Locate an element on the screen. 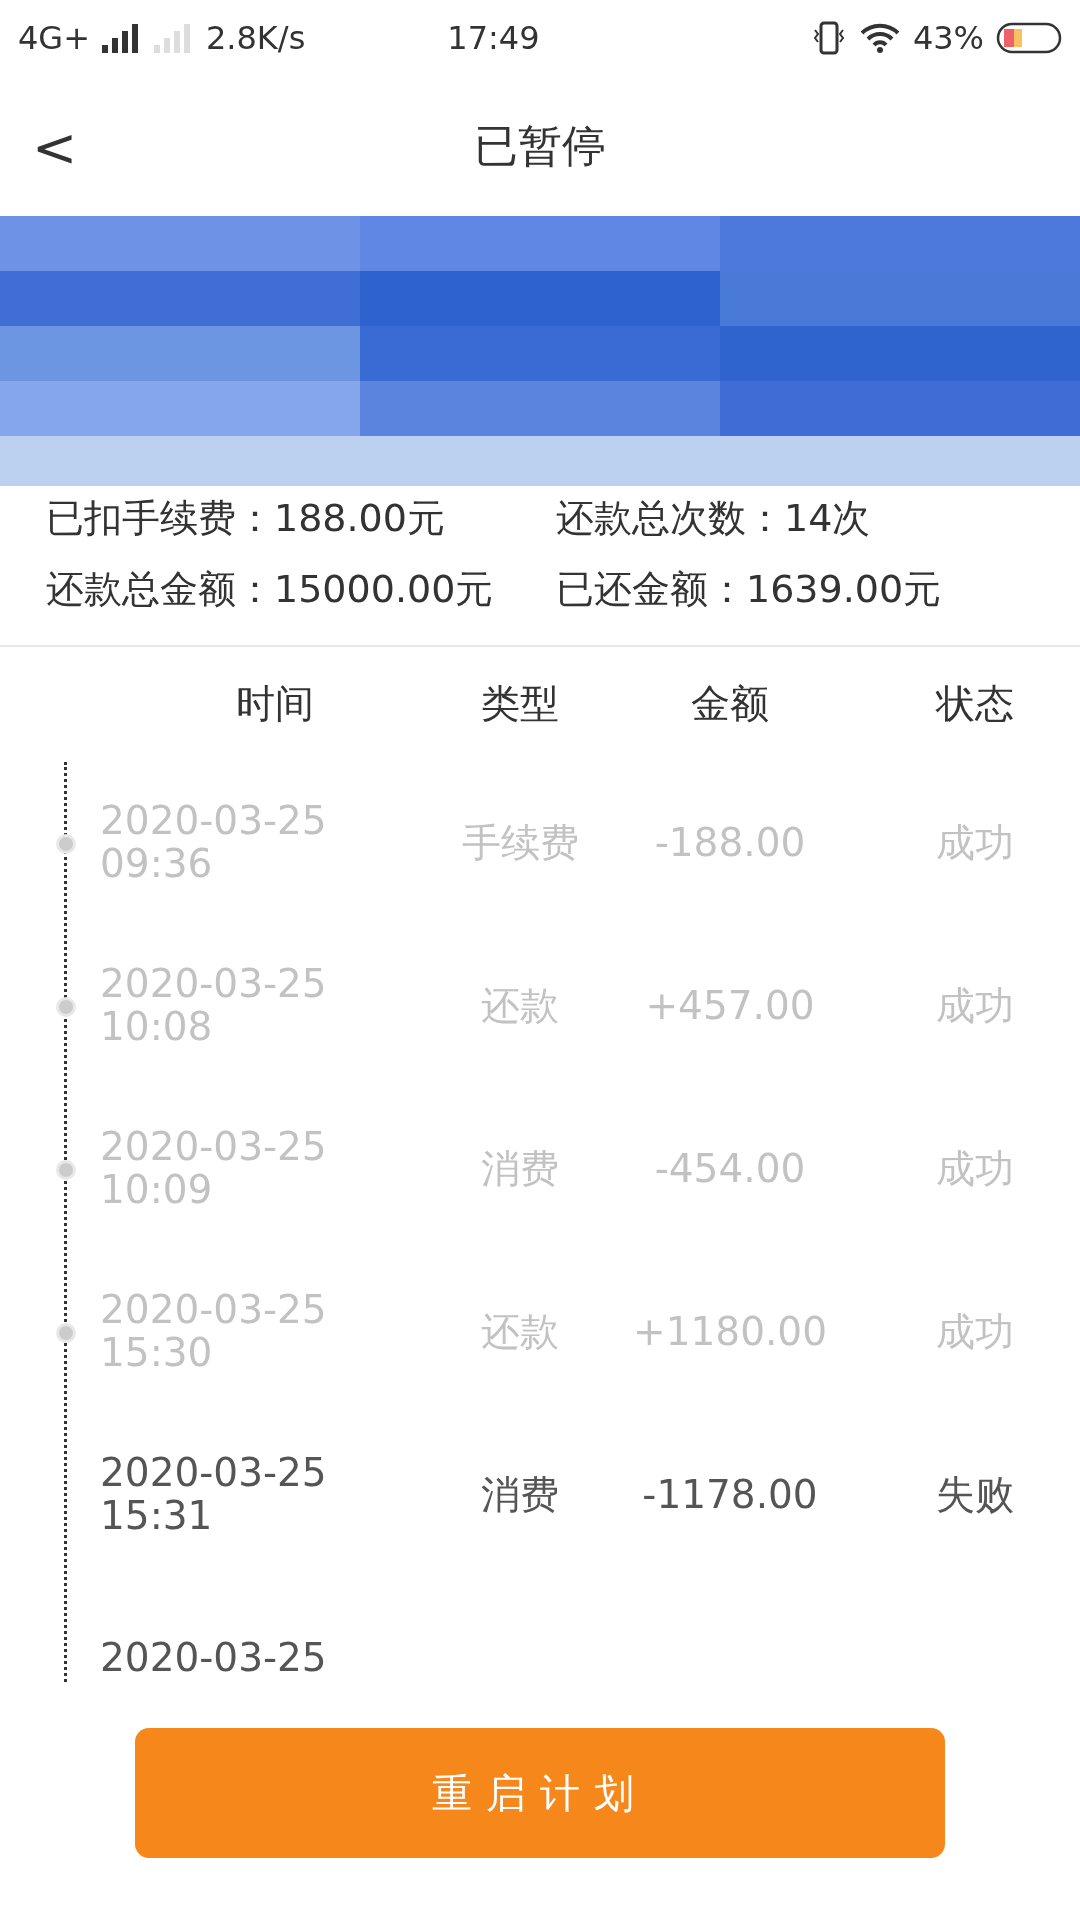 The width and height of the screenshot is (1080, 1920). wifi-icon is located at coordinates (879, 38).